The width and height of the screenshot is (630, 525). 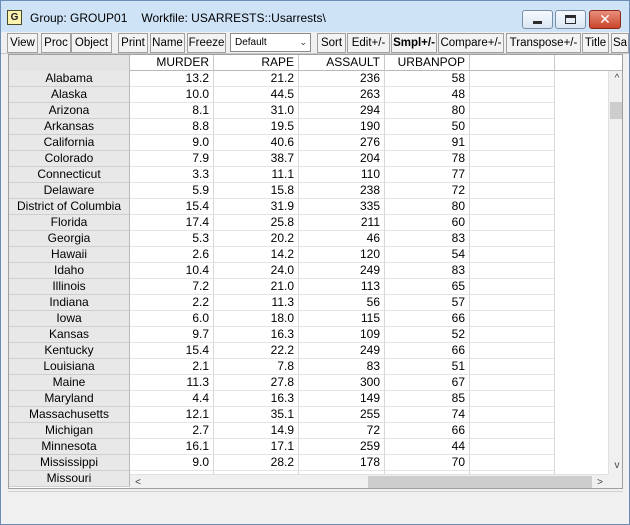 I want to click on row-label: Louisiana, so click(x=69, y=367).